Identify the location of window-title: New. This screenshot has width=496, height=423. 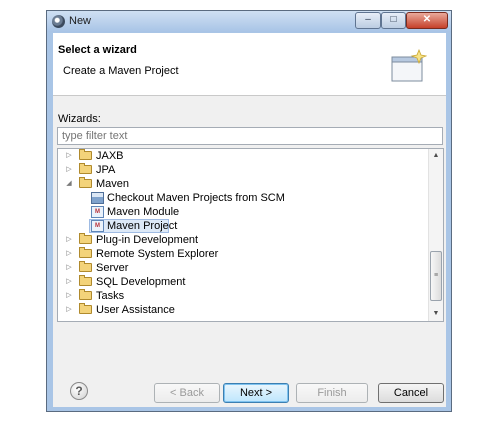
(80, 21).